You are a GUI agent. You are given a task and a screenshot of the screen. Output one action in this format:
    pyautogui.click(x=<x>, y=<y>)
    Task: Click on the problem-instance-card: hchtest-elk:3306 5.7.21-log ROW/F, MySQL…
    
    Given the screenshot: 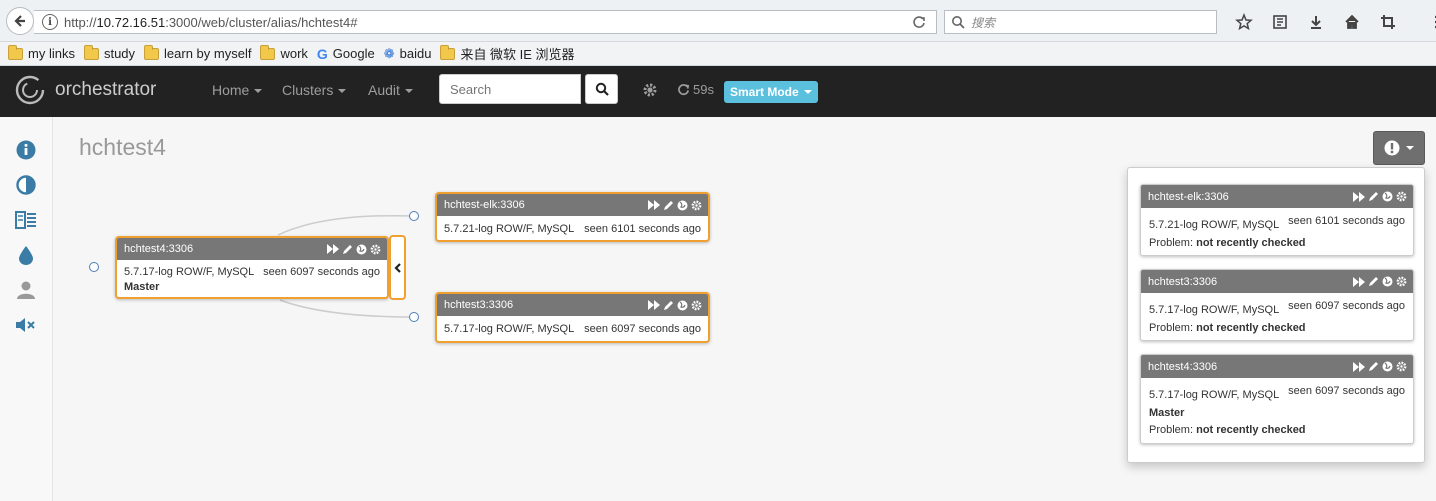 What is the action you would take?
    pyautogui.click(x=1277, y=220)
    